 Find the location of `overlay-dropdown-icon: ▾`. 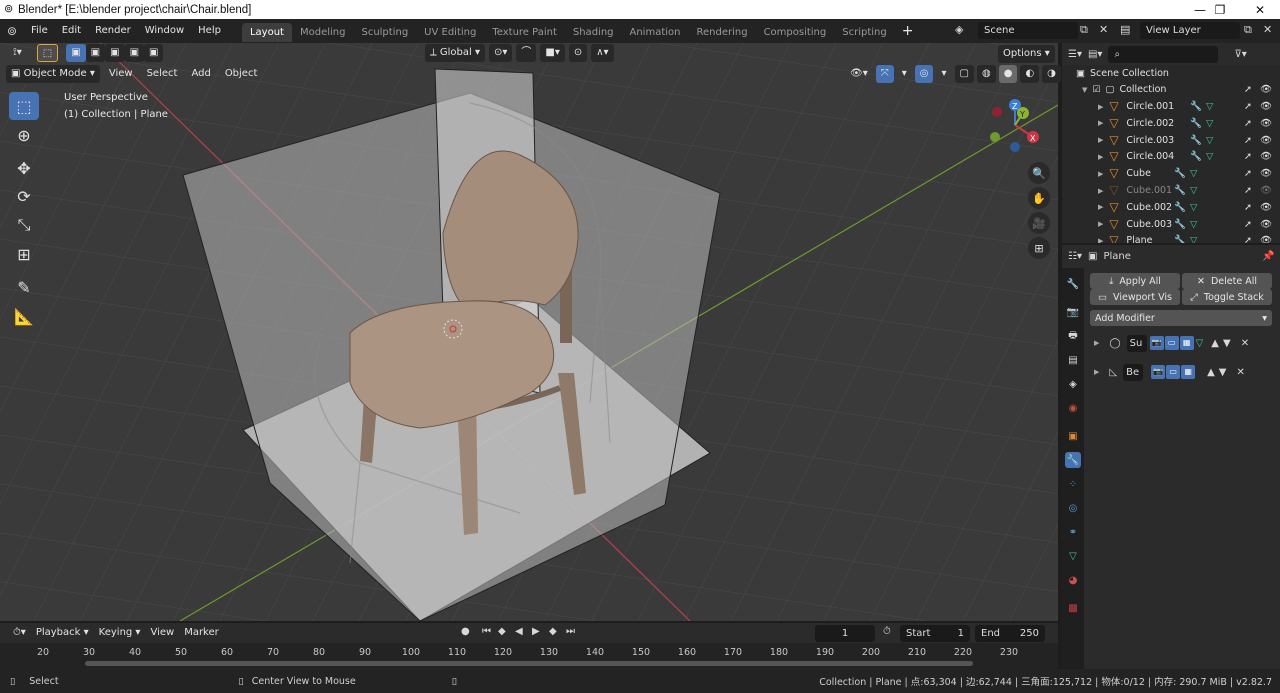

overlay-dropdown-icon: ▾ is located at coordinates (943, 74).